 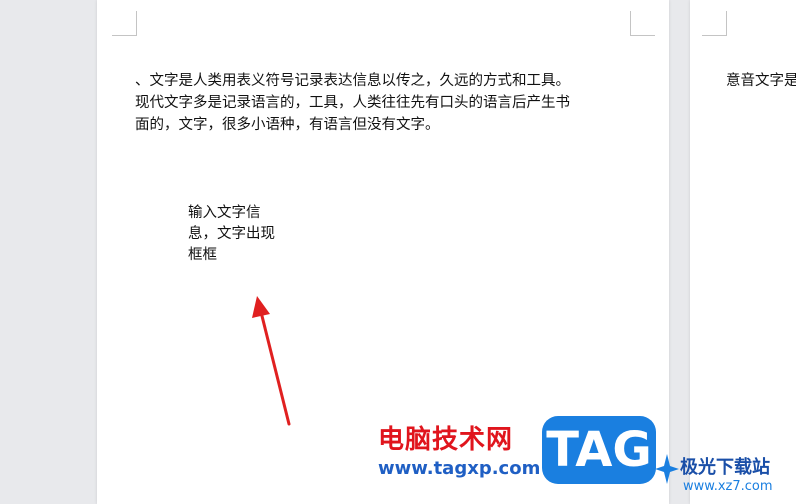 What do you see at coordinates (459, 468) in the screenshot?
I see `watermark-site-url: www.tagxp.com` at bounding box center [459, 468].